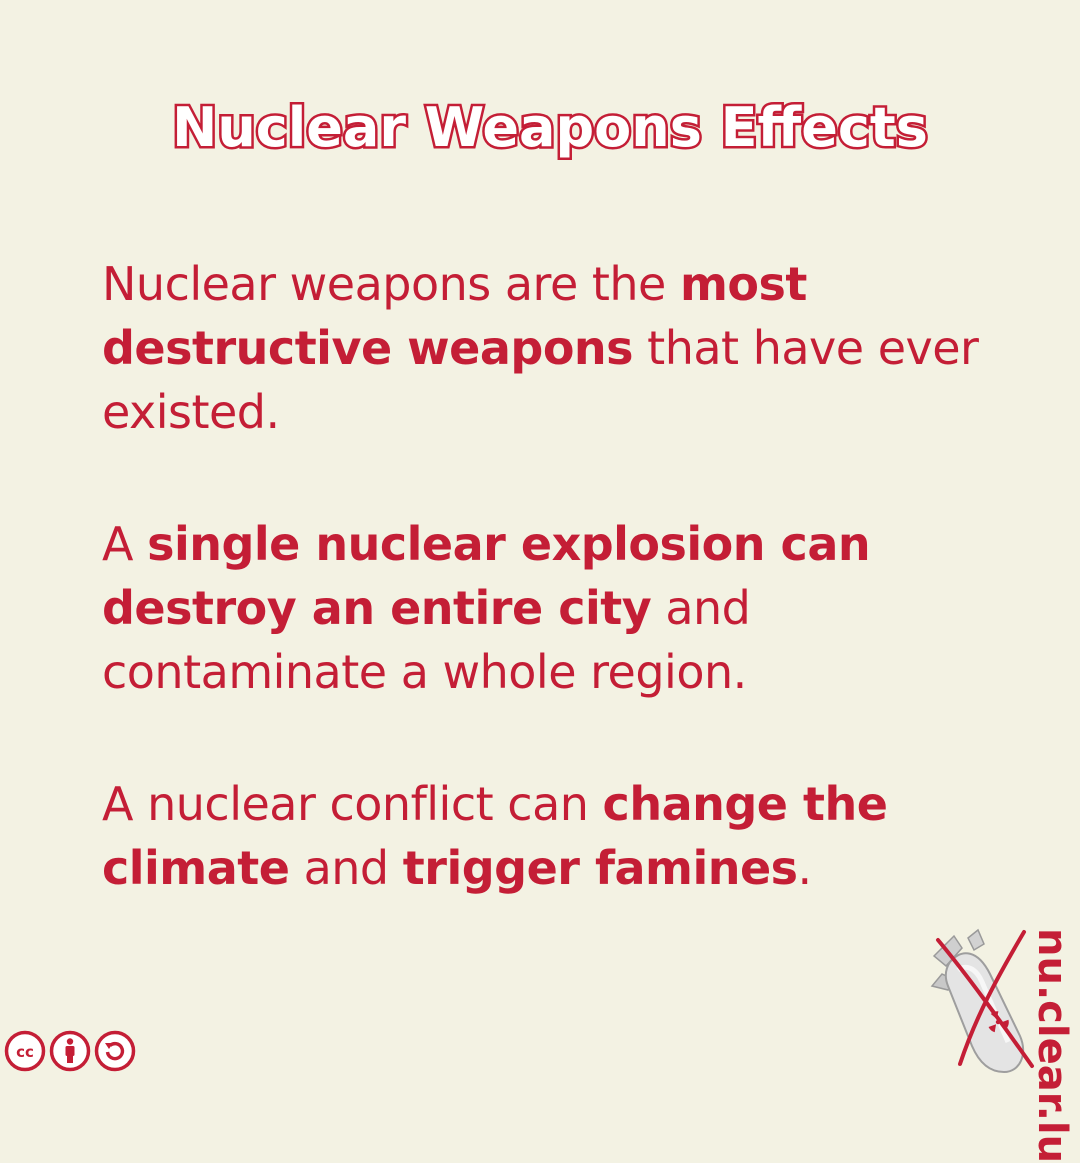 This screenshot has height=1163, width=1080. Describe the element at coordinates (982, 1001) in the screenshot. I see `crossed-out-bomb-icon` at that location.